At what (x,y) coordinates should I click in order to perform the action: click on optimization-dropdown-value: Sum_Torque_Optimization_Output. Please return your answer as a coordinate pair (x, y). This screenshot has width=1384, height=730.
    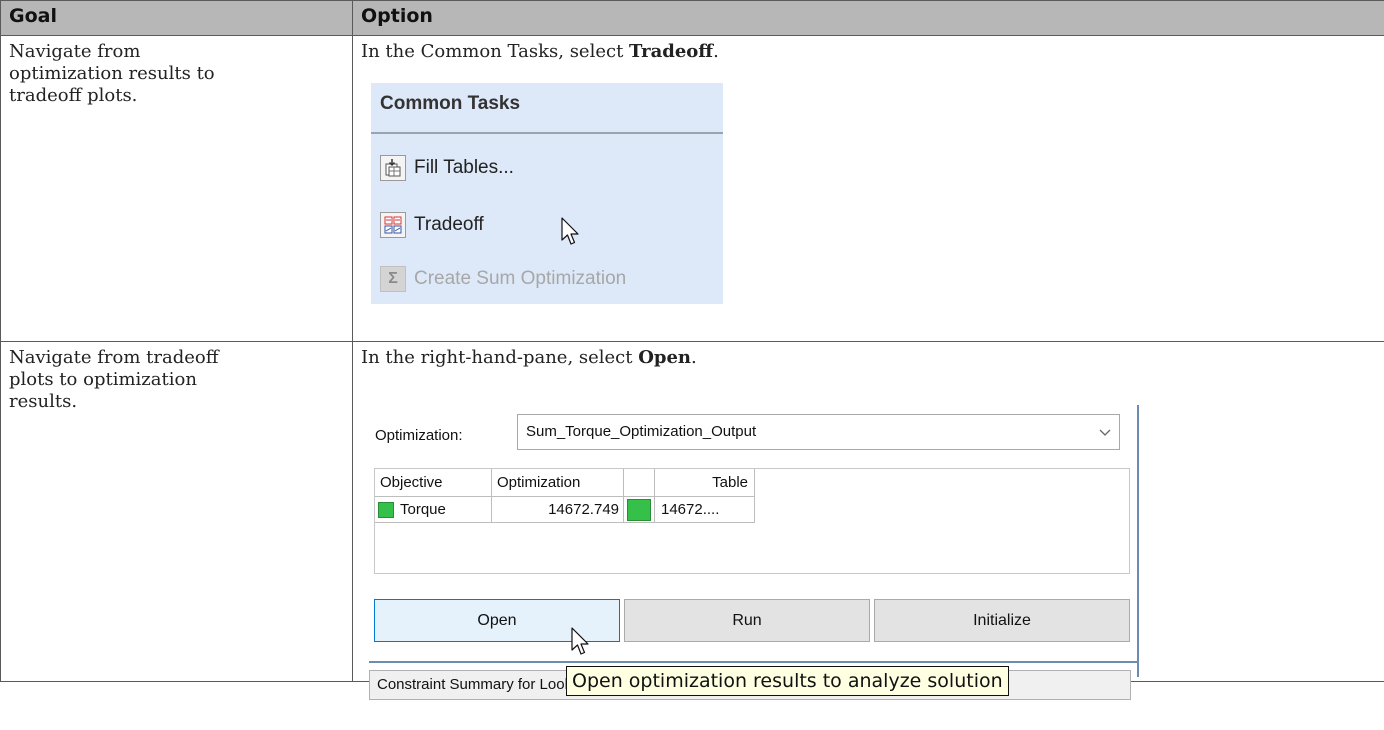
    Looking at the image, I should click on (641, 431).